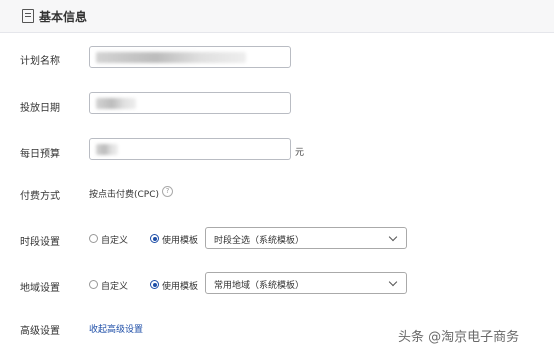 The image size is (554, 354). What do you see at coordinates (300, 153) in the screenshot?
I see `budget-unit: 元` at bounding box center [300, 153].